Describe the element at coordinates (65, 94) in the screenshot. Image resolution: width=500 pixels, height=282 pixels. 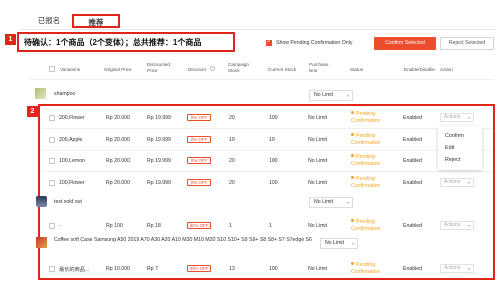
I see `group-name: shampoo` at that location.